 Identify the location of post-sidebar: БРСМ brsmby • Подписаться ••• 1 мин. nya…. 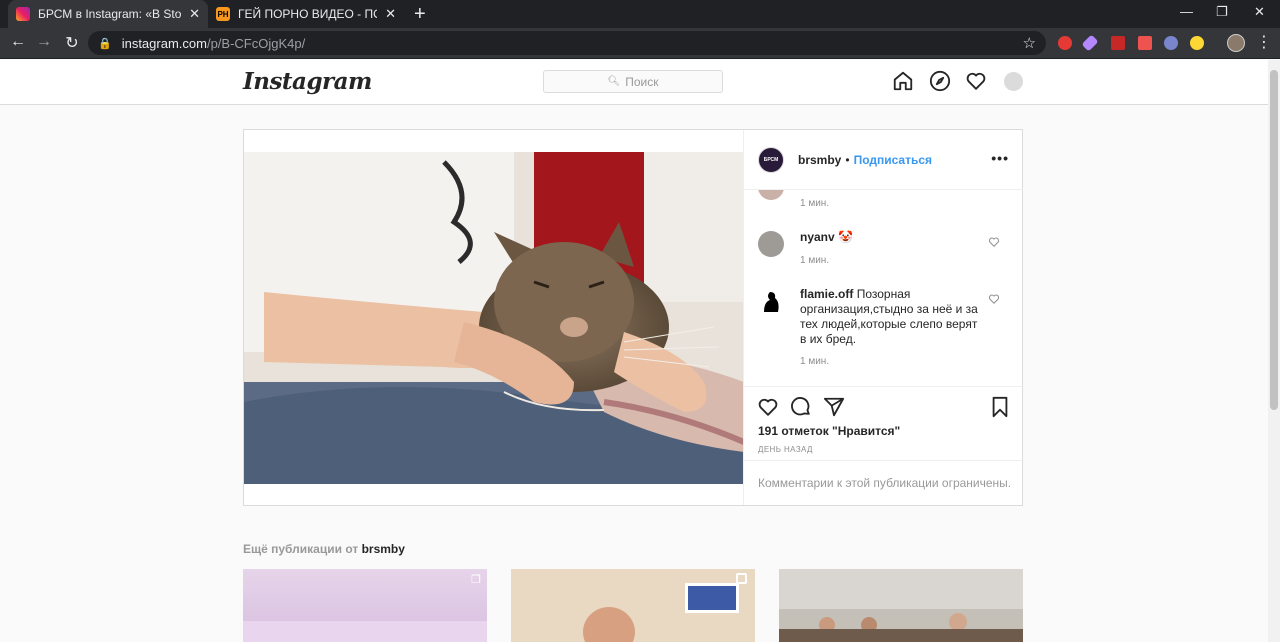
(883, 317).